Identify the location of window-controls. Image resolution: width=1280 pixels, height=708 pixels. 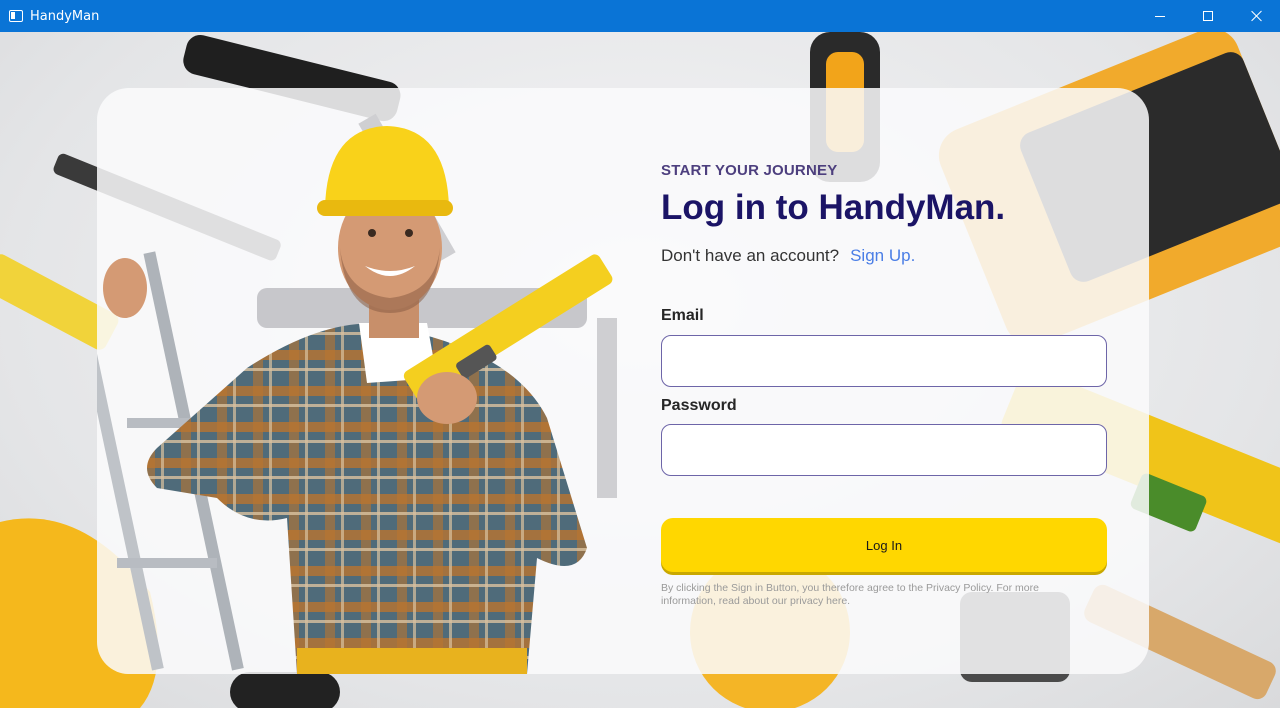
(1208, 16).